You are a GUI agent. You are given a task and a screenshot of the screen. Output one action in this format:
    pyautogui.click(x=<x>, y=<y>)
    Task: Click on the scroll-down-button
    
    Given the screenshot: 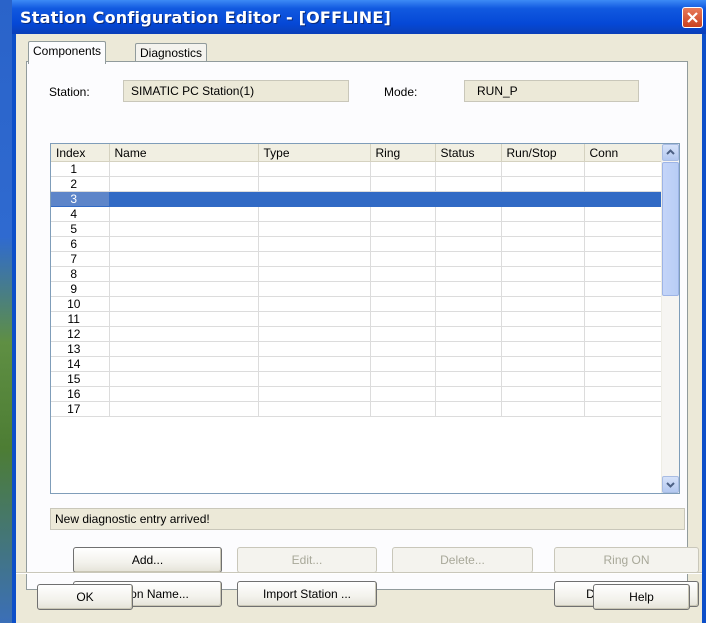 What is the action you would take?
    pyautogui.click(x=670, y=484)
    